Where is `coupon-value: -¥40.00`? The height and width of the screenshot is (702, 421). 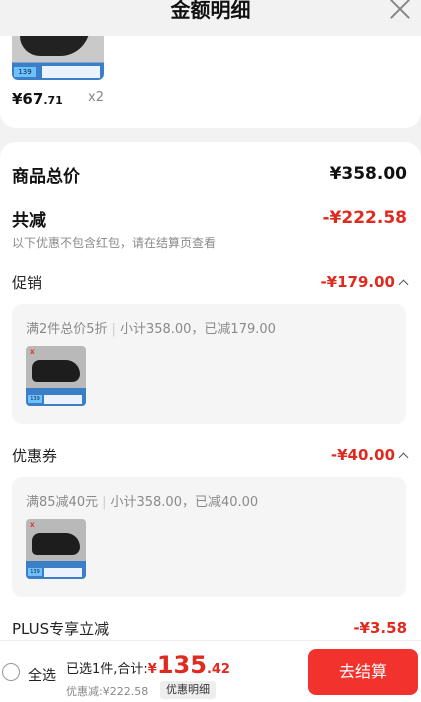 coupon-value: -¥40.00 is located at coordinates (362, 455).